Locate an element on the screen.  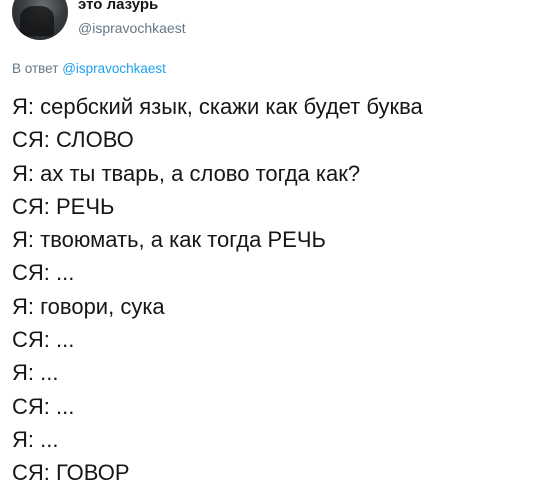
username: @ispravochkaest is located at coordinates (132, 28).